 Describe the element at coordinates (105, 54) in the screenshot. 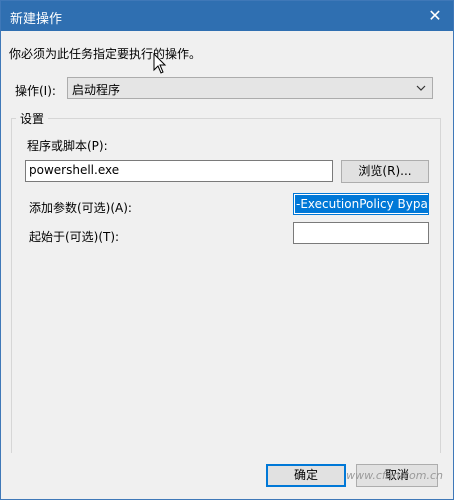

I see `instruction-text: 你必须为此任务指定要执行的操作。` at that location.